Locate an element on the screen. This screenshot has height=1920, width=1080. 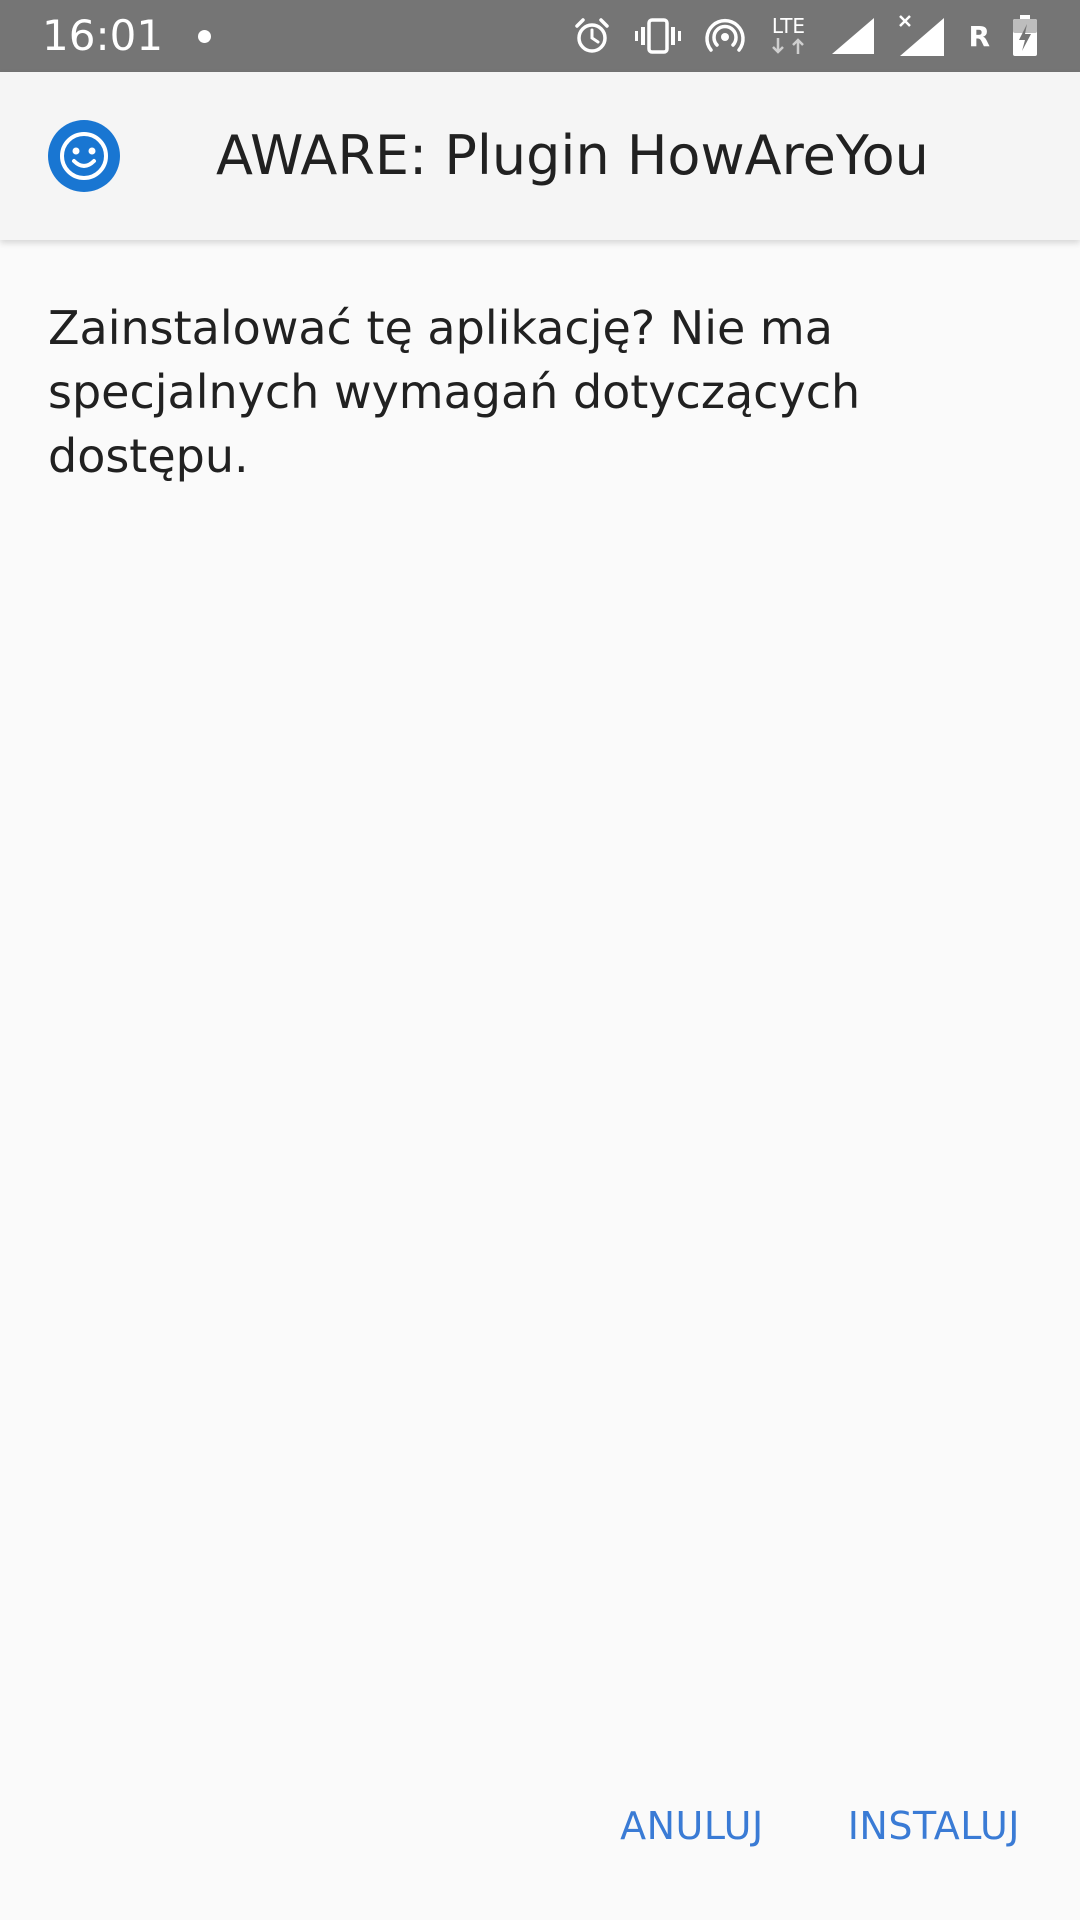
cancel-button: ANULUJ is located at coordinates (692, 1826).